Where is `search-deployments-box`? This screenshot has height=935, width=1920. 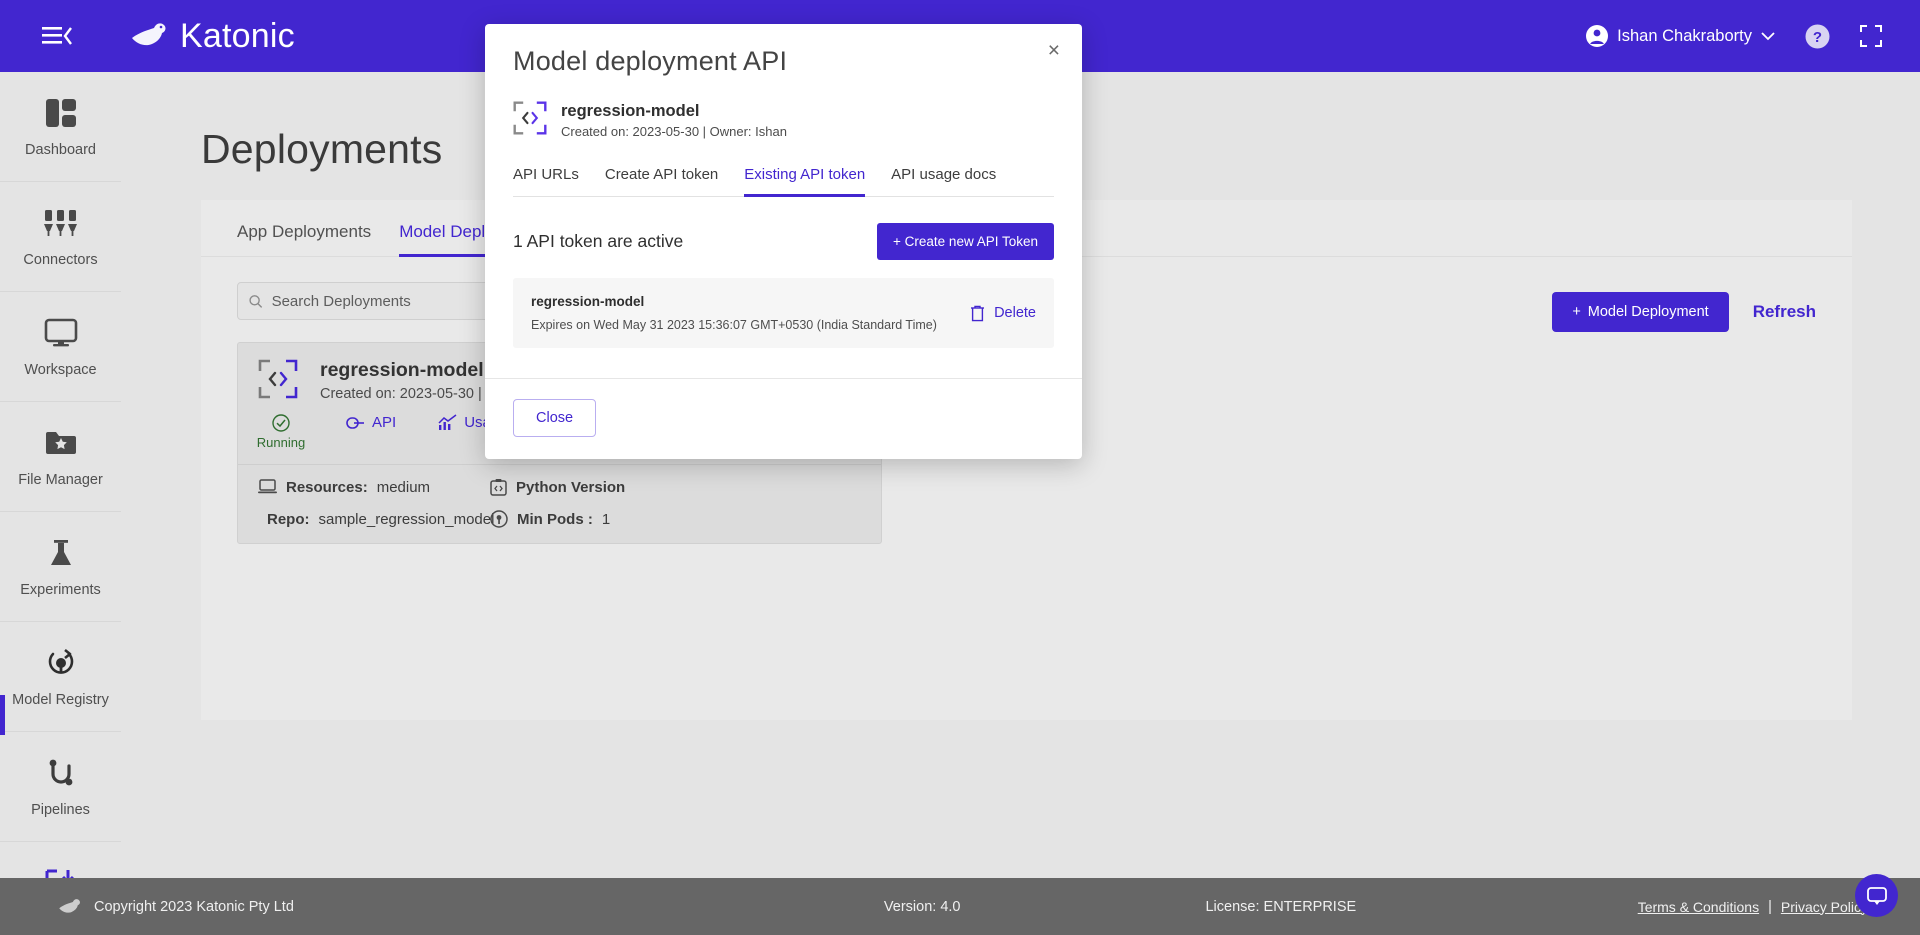
search-deployments-box is located at coordinates (367, 301).